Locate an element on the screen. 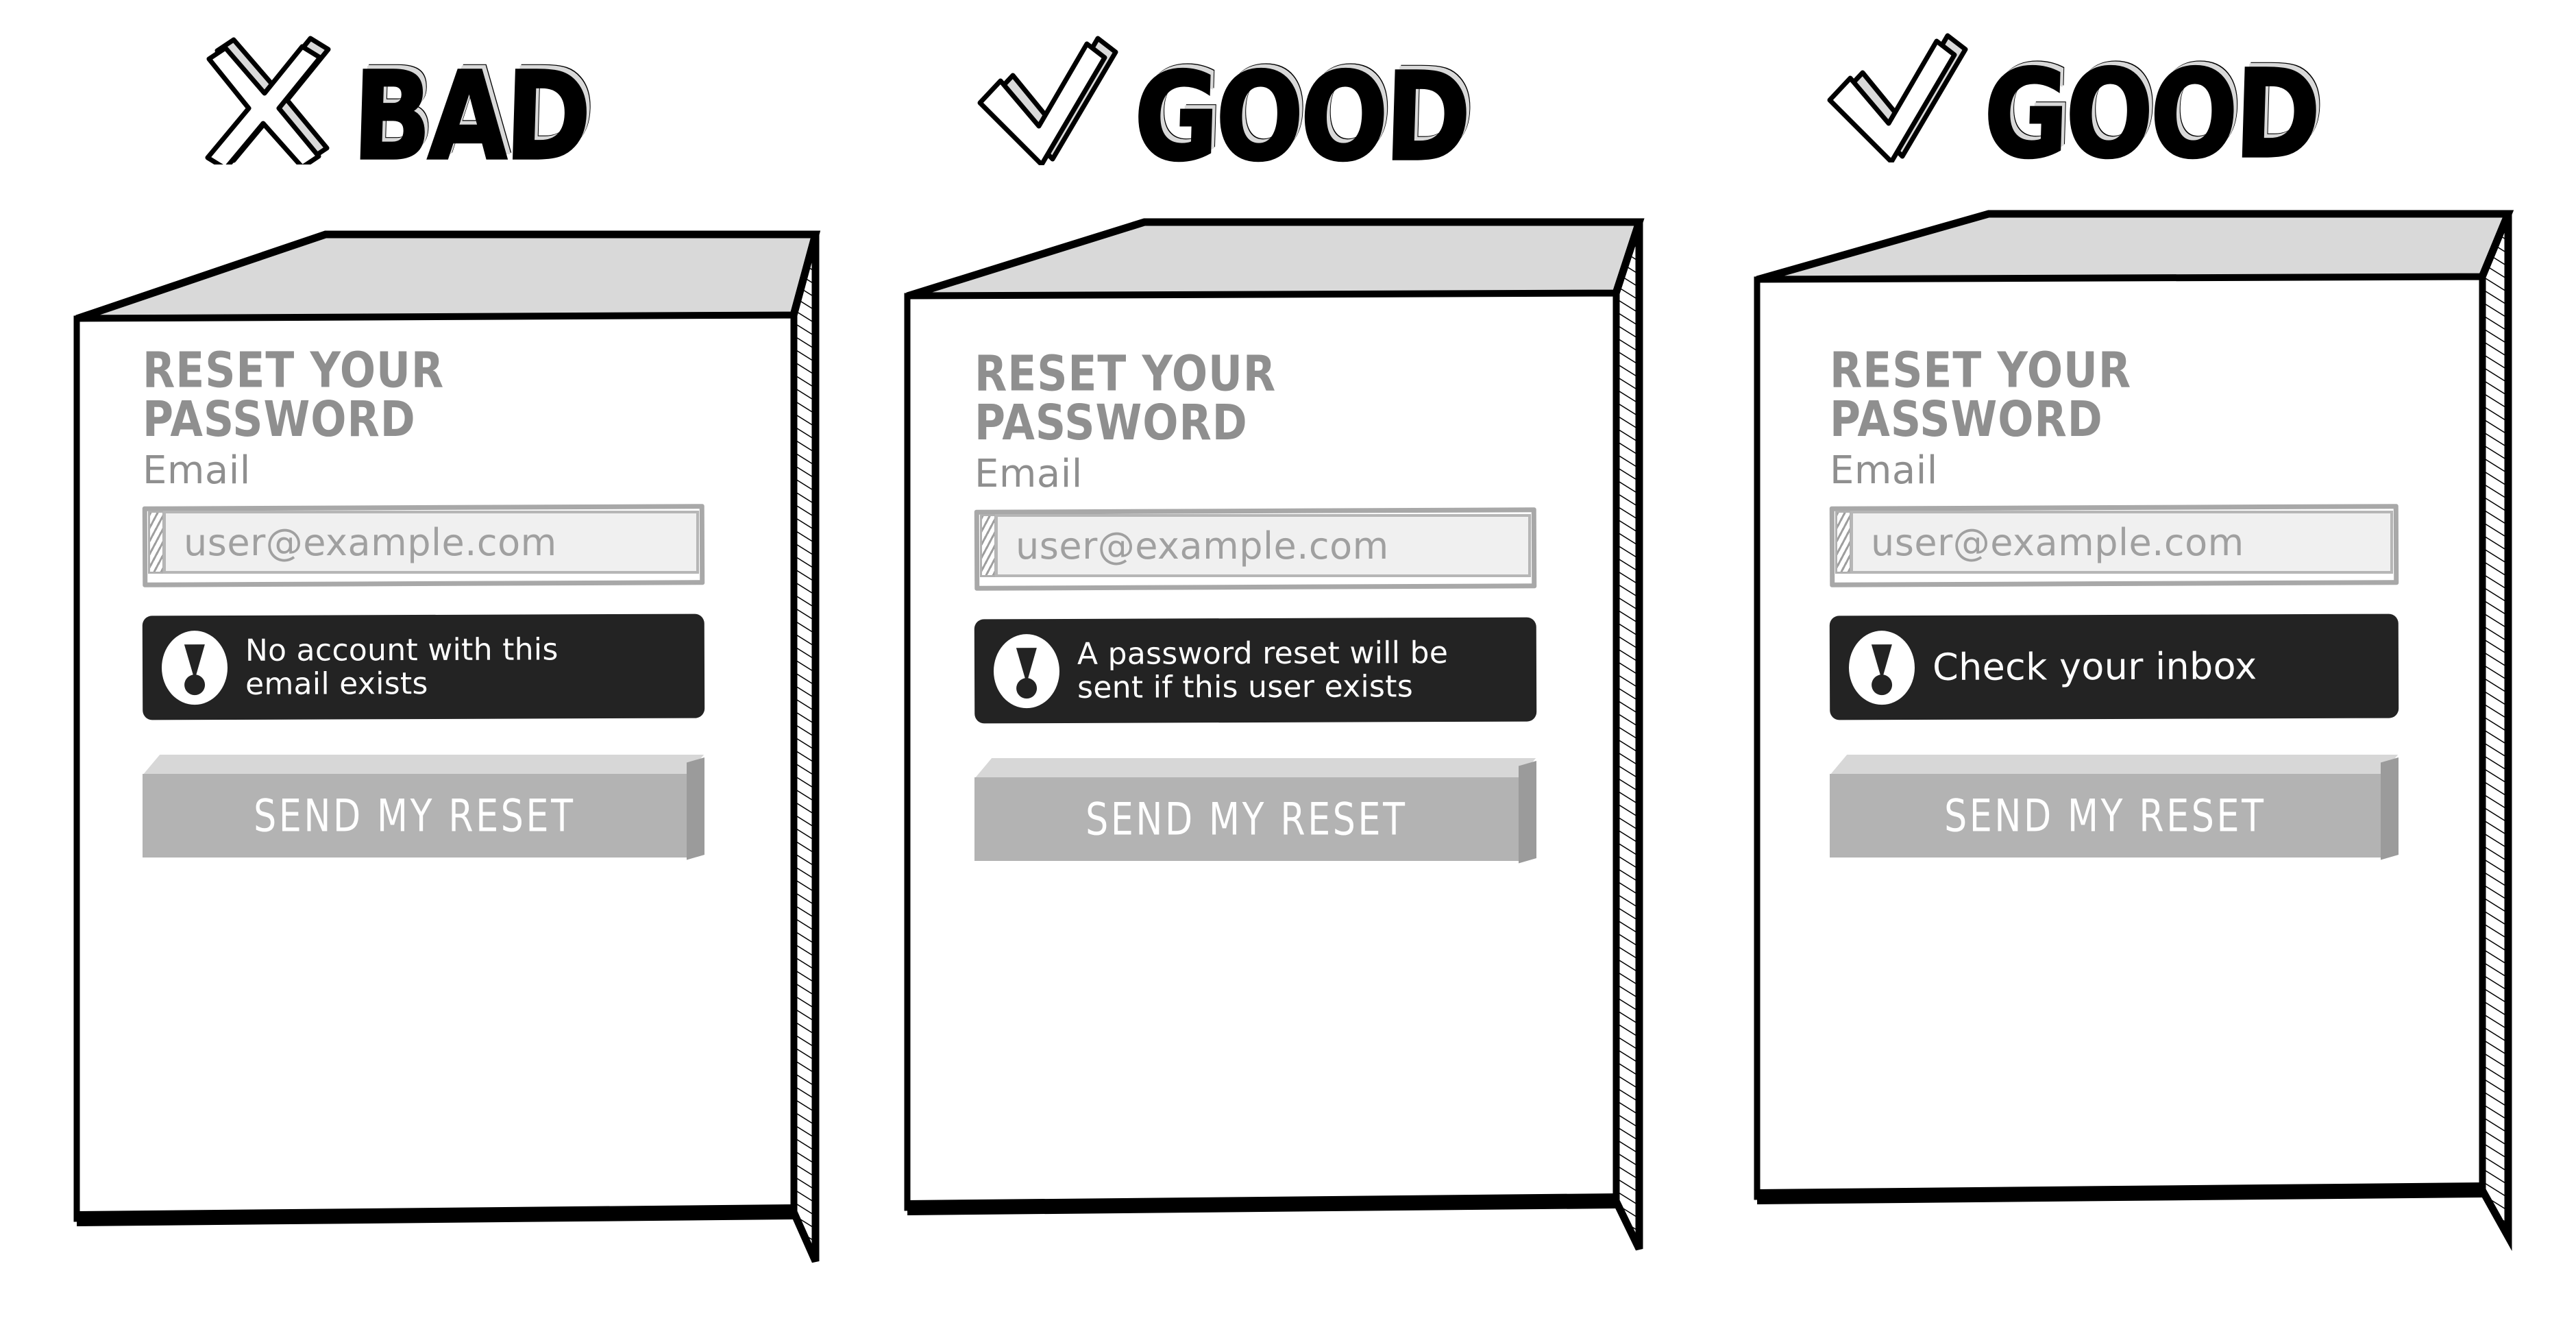 Image resolution: width=2576 pixels, height=1338 pixels. verdict-bad: BAD is located at coordinates (397, 112).